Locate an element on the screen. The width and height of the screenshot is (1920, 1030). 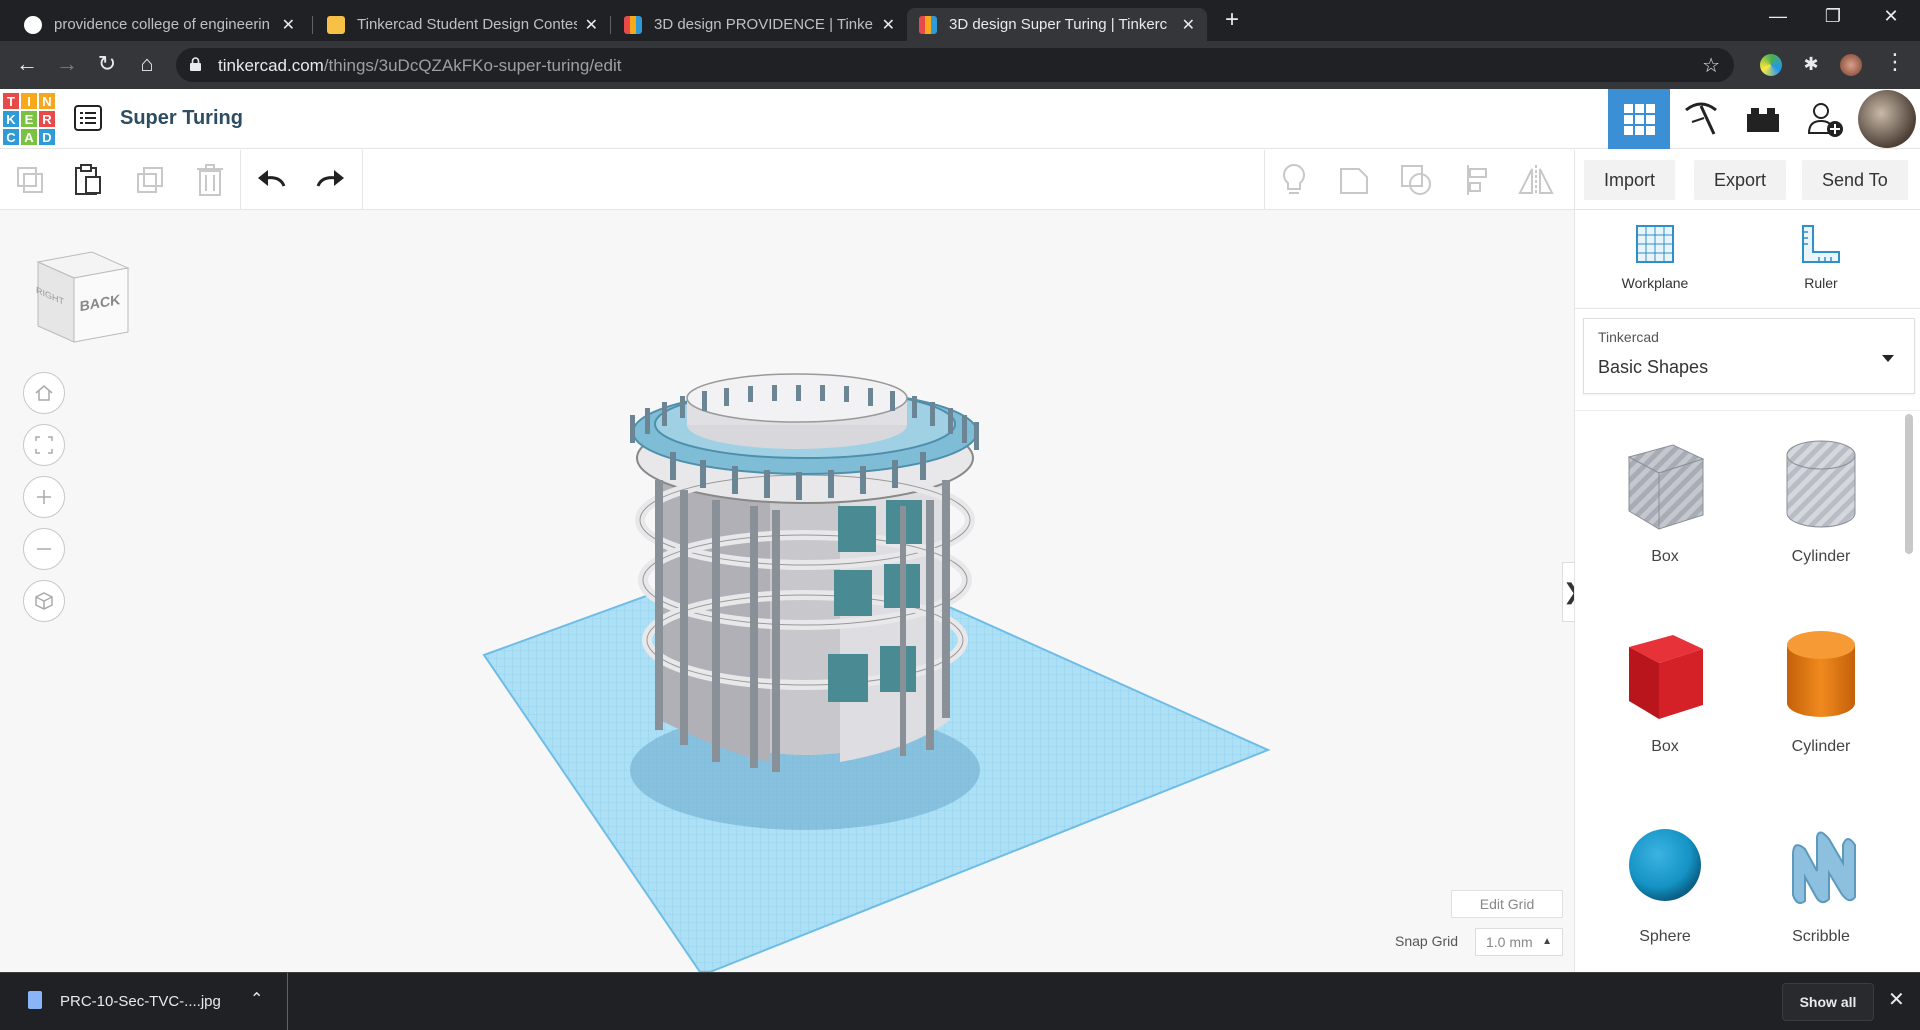
collapse-panel-button: ❯ is located at coordinates (1568, 592).